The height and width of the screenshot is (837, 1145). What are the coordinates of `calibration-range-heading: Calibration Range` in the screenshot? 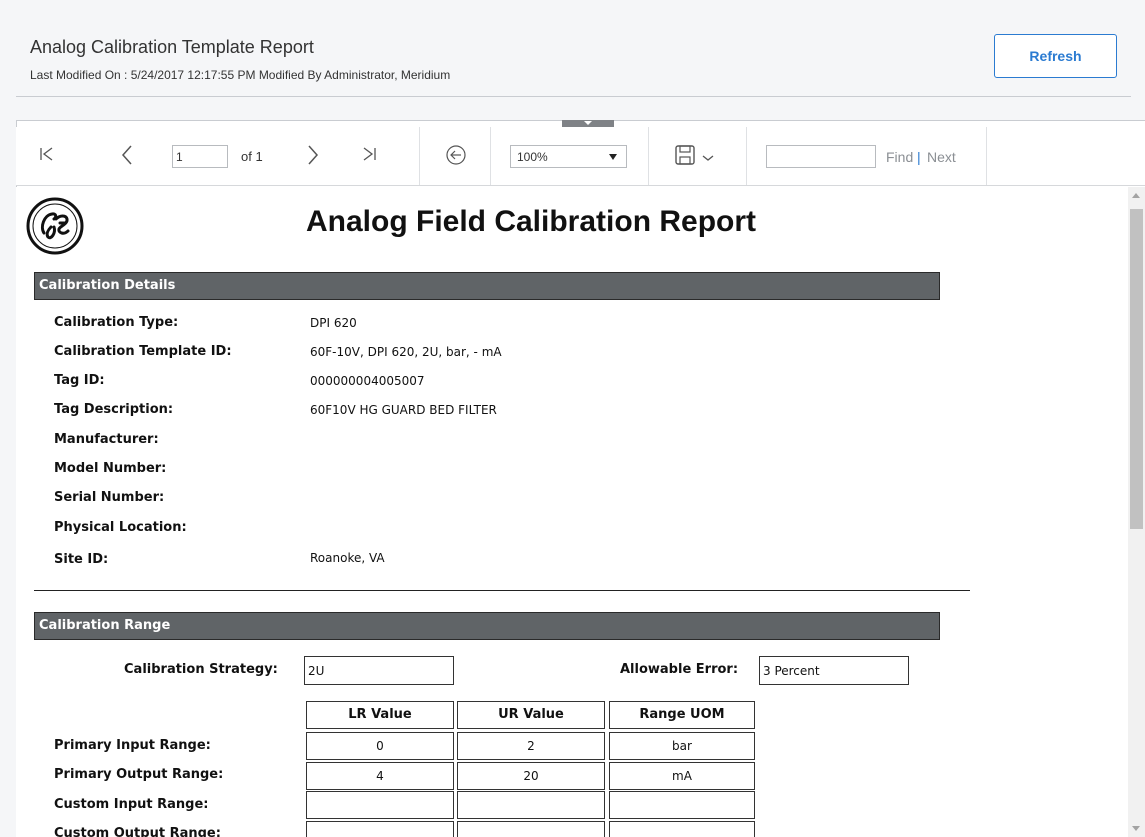 It's located at (487, 626).